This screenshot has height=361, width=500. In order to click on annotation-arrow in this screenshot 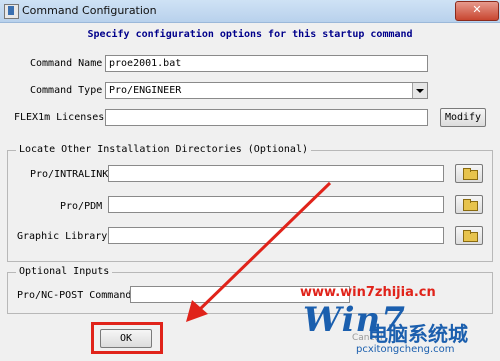, I will do `click(259, 251)`.